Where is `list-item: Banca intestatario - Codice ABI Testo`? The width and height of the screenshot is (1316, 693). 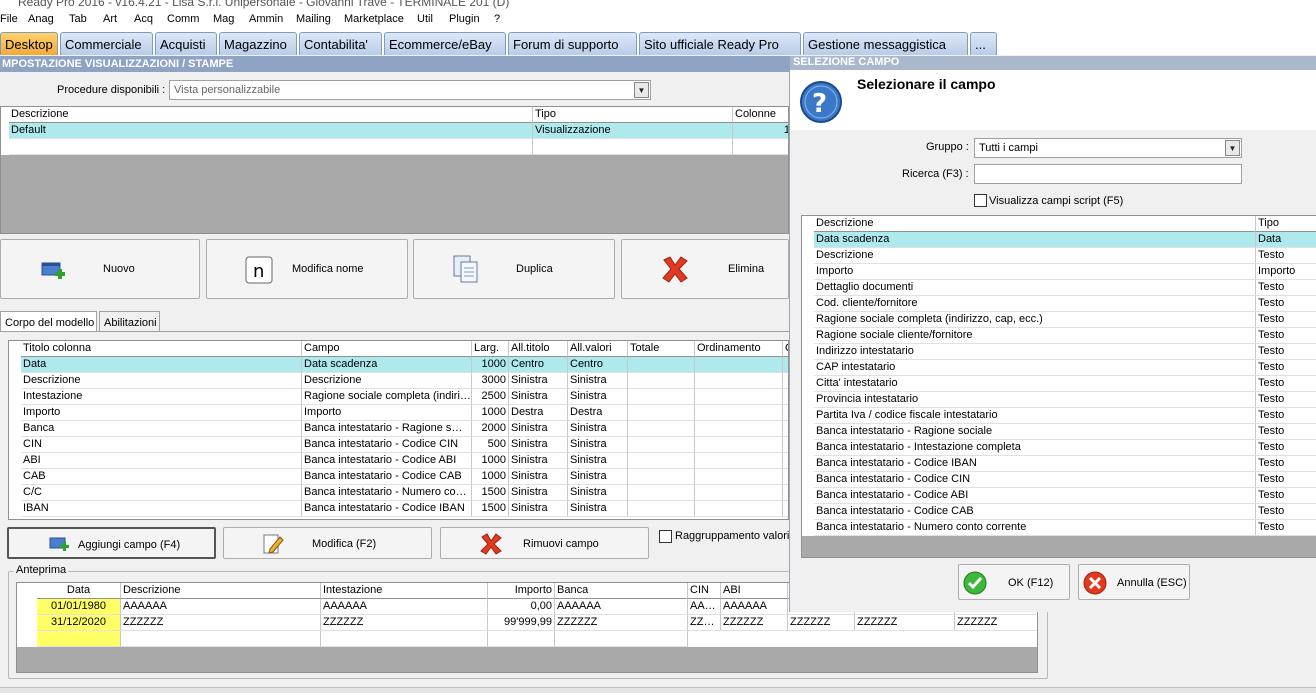
list-item: Banca intestatario - Codice ABI Testo is located at coordinates (1059, 496).